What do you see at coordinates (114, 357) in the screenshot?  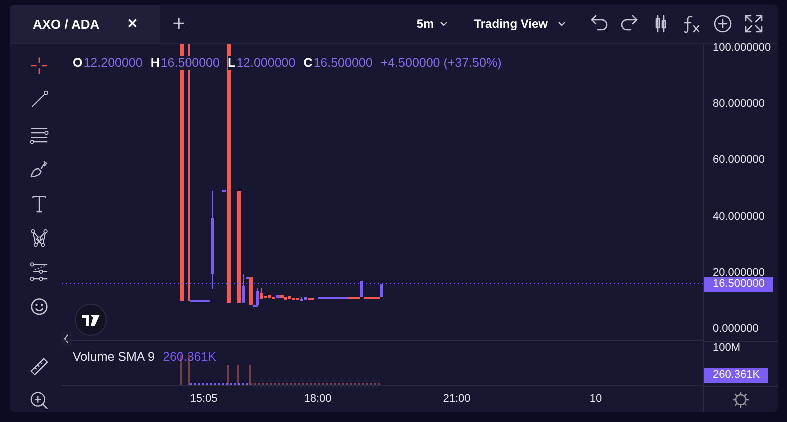 I see `volume-indicator-label: Volume SMA 9` at bounding box center [114, 357].